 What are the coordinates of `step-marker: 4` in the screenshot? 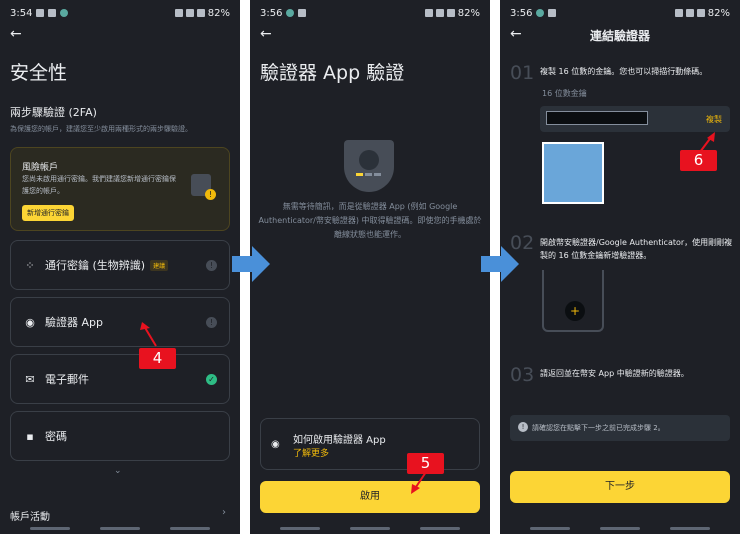 It's located at (157, 358).